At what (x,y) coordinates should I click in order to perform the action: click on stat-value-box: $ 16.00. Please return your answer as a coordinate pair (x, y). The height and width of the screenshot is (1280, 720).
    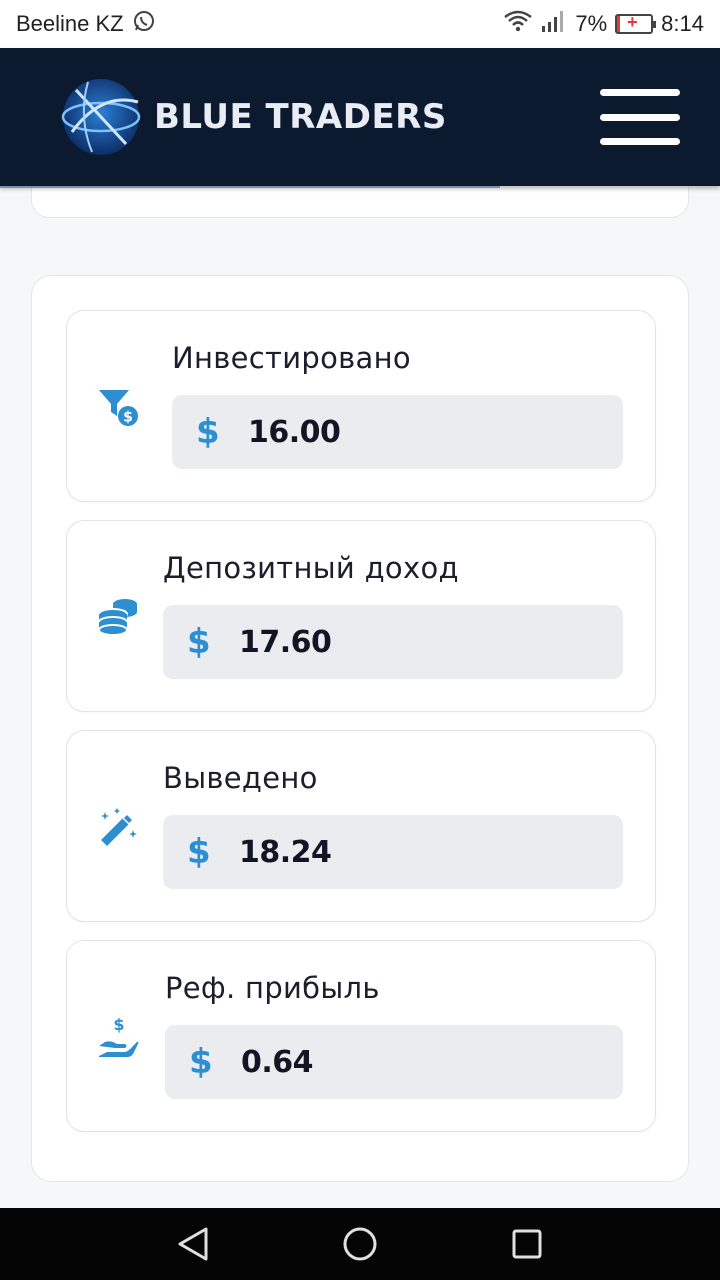
    Looking at the image, I should click on (397, 432).